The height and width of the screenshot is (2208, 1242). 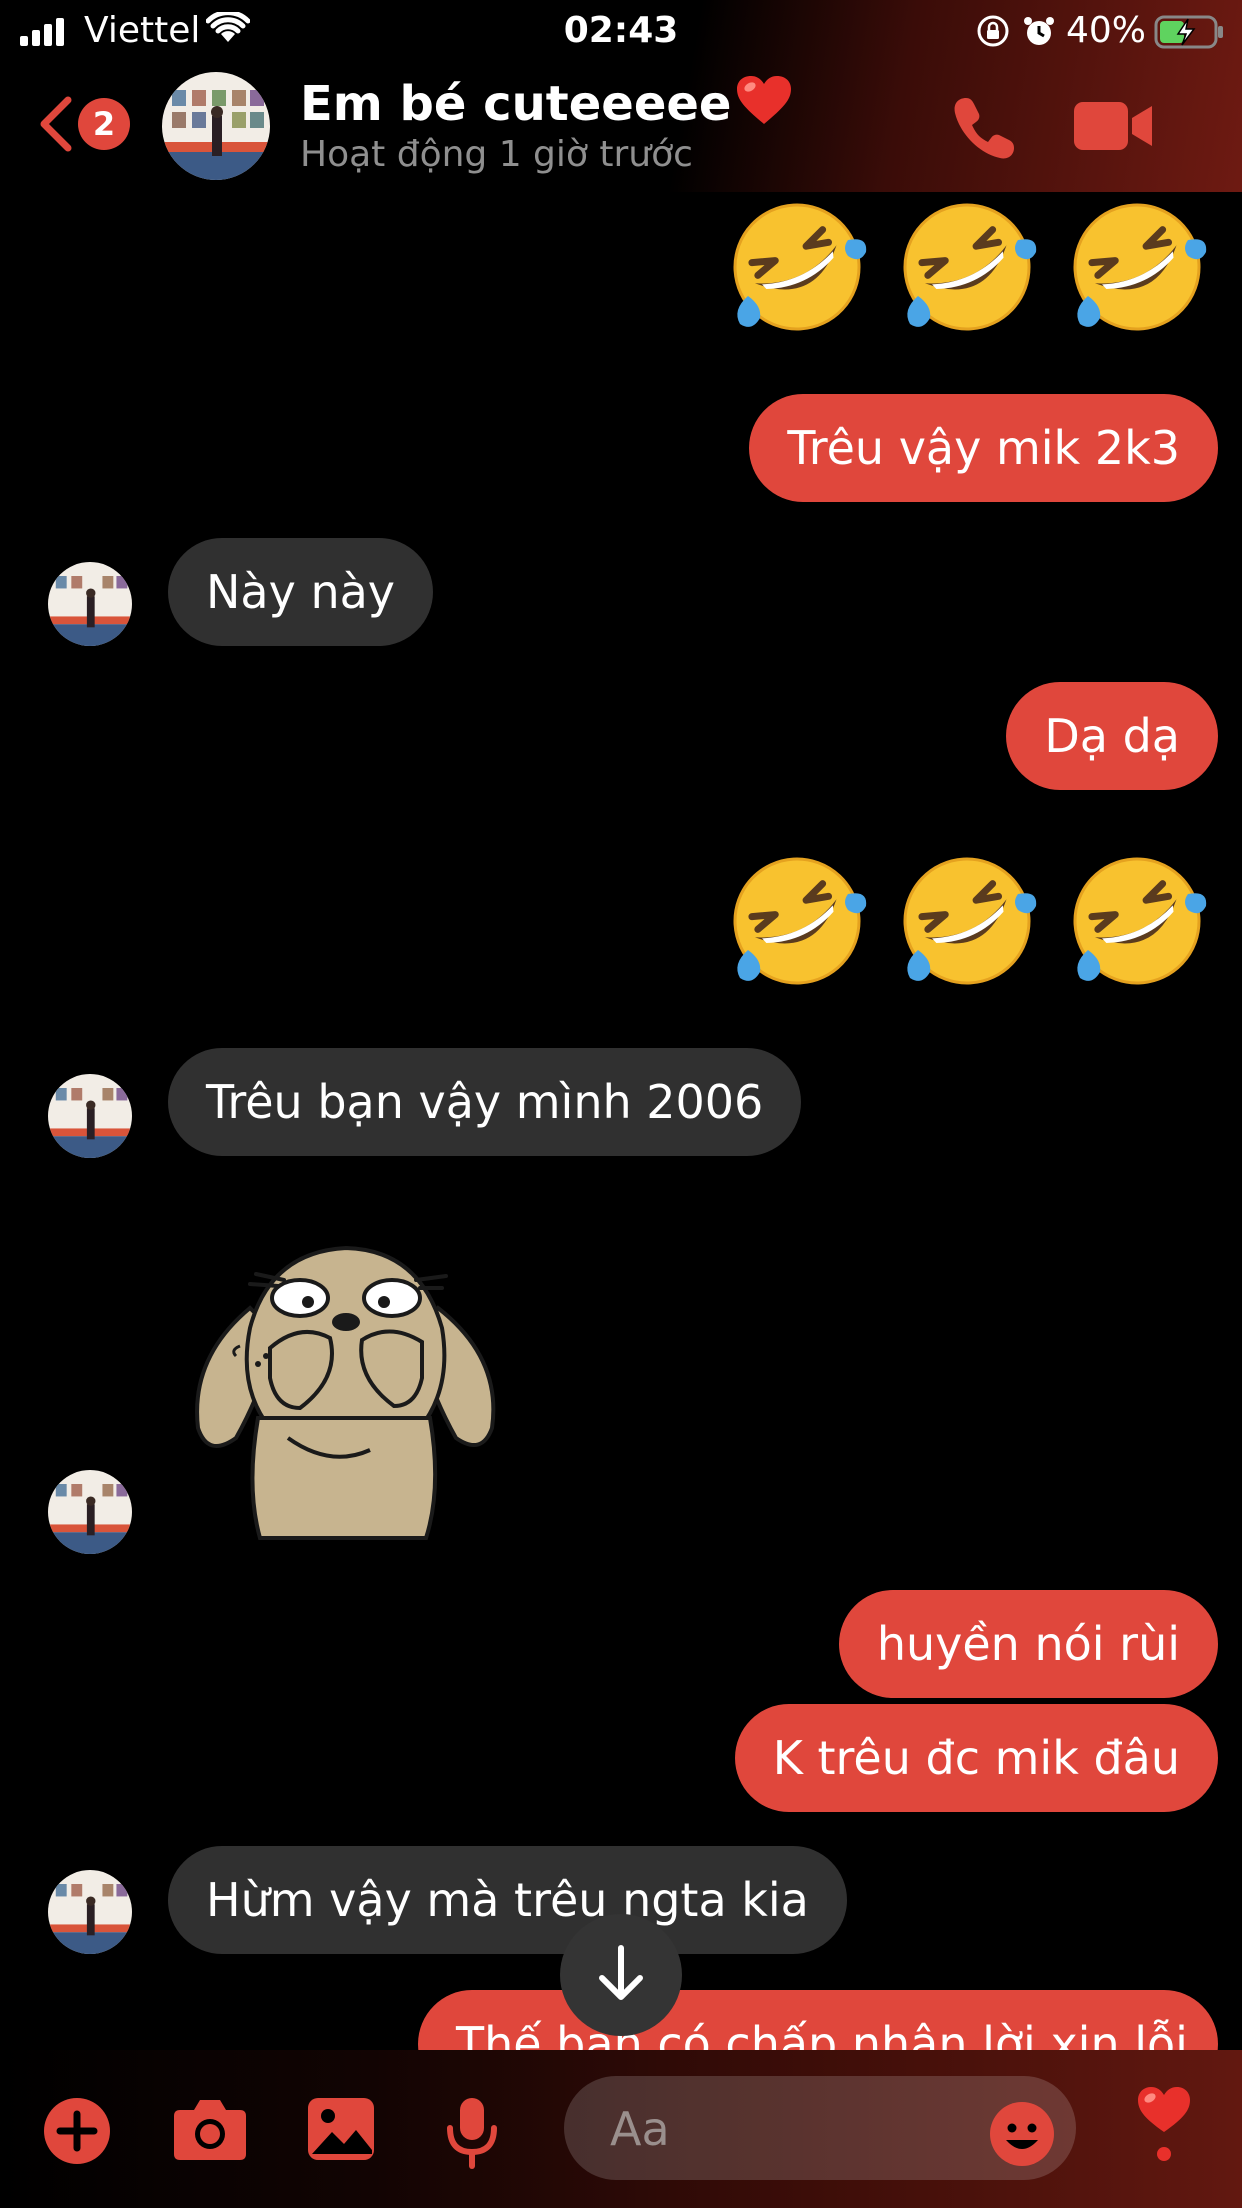 I want to click on battery-percent: 40%, so click(x=1106, y=30).